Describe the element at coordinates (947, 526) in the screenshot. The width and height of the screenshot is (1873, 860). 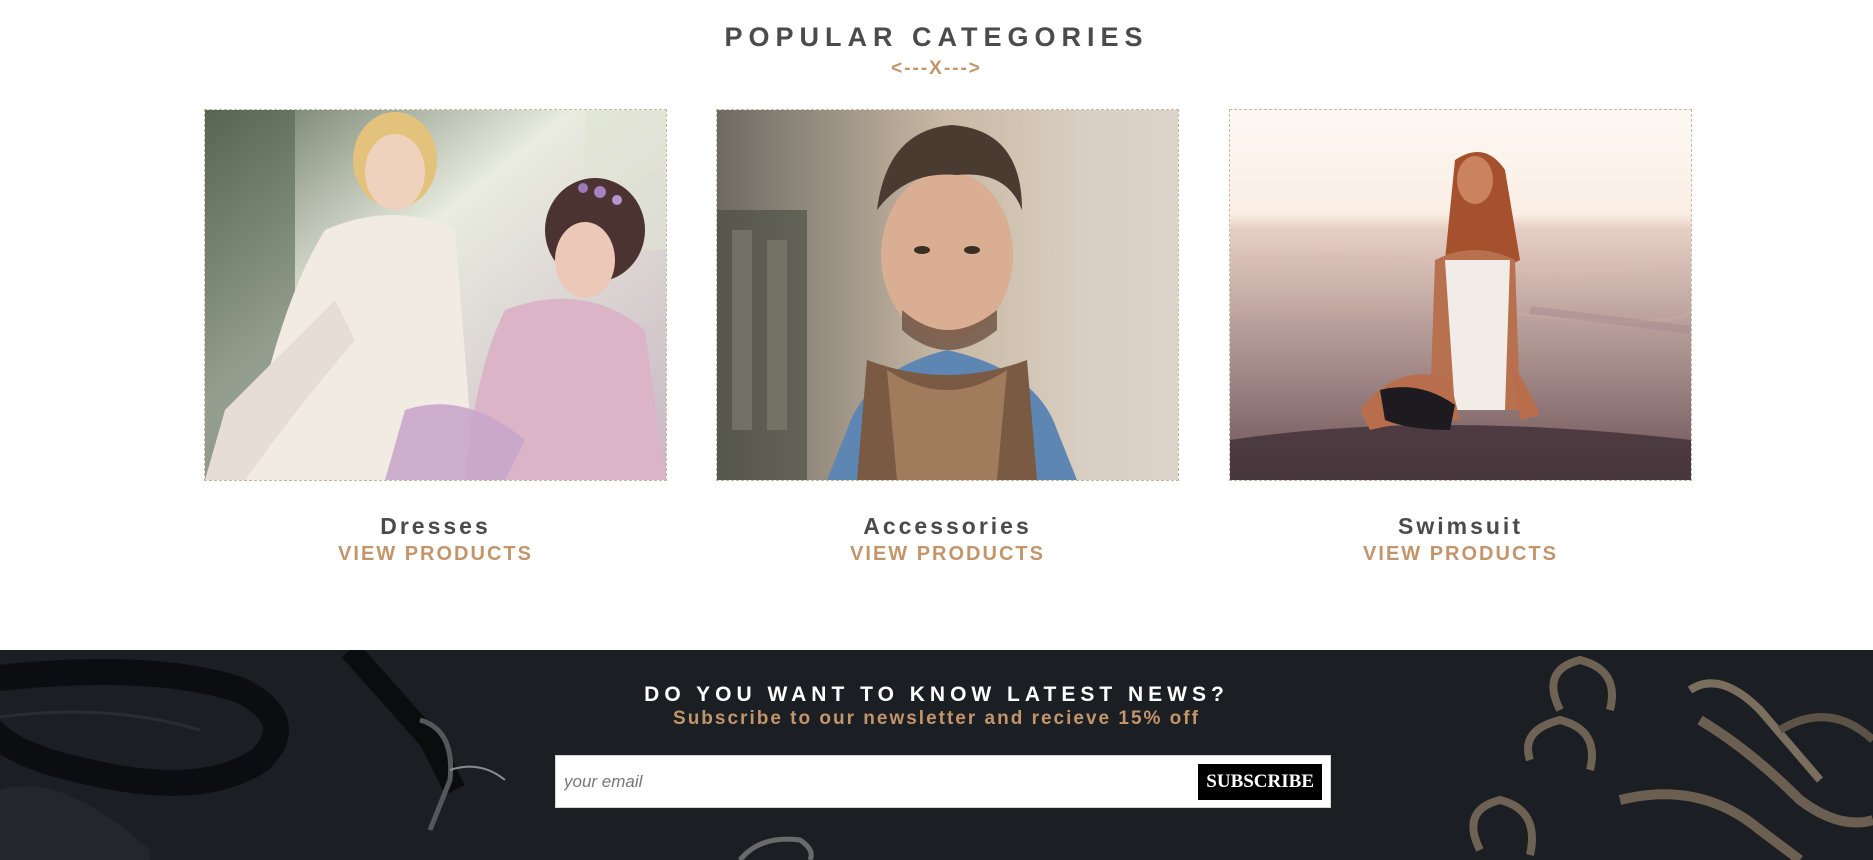
I see `category-name: Accessories` at that location.